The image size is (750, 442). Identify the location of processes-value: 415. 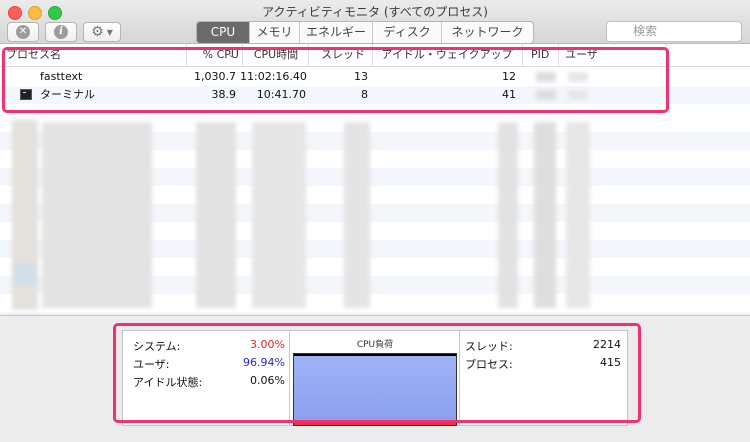
(610, 362).